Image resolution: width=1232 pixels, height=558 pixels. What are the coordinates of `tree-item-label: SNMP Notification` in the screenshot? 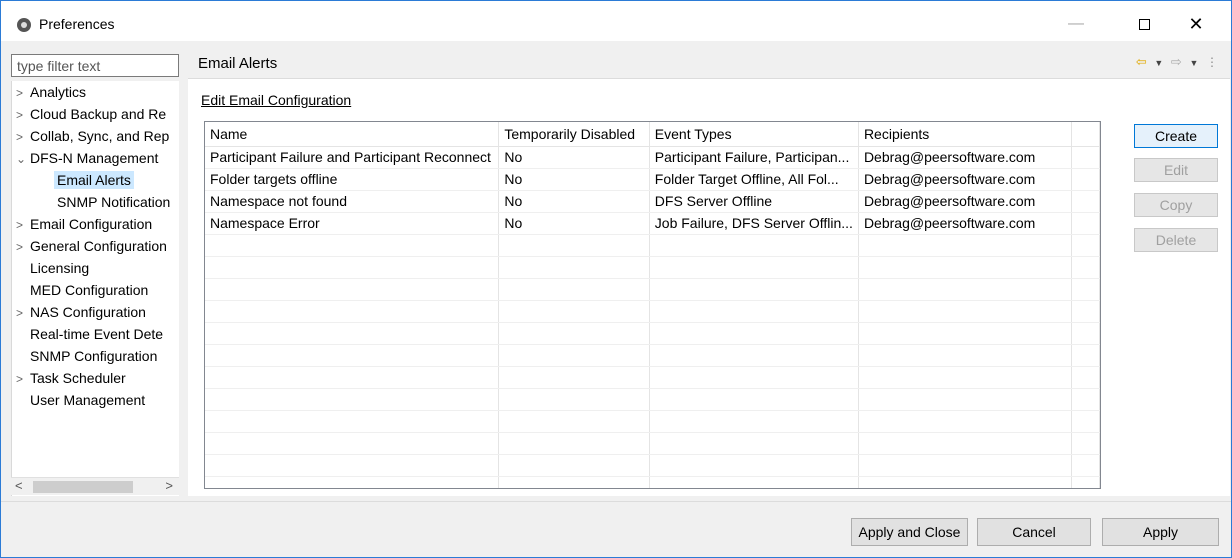 It's located at (114, 202).